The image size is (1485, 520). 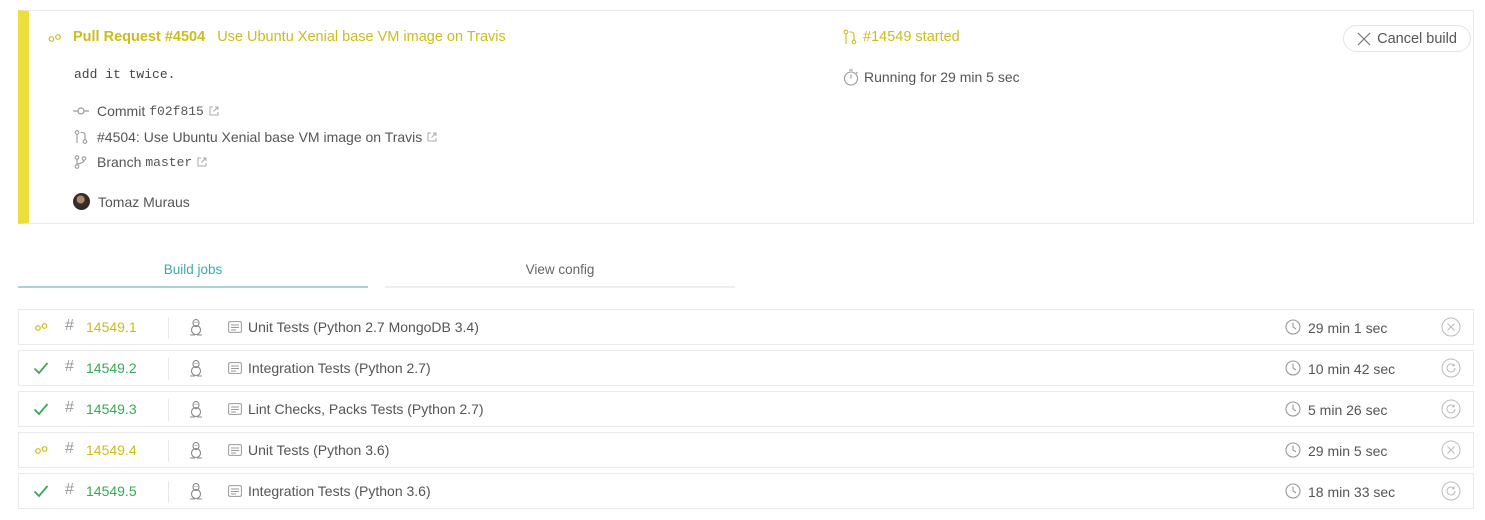 I want to click on author-name: Tomaz Muraus, so click(x=144, y=201).